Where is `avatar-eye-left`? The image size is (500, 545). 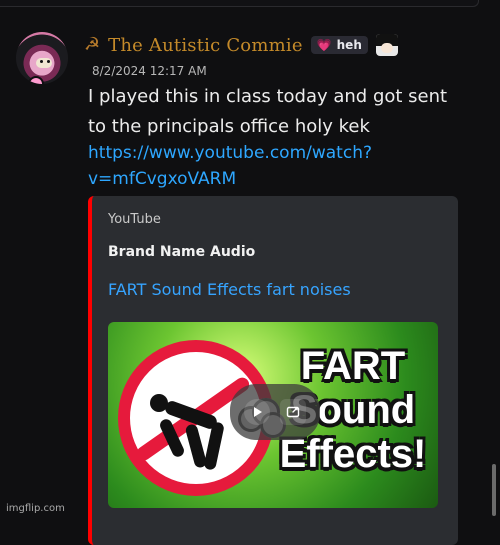 avatar-eye-left is located at coordinates (41, 61).